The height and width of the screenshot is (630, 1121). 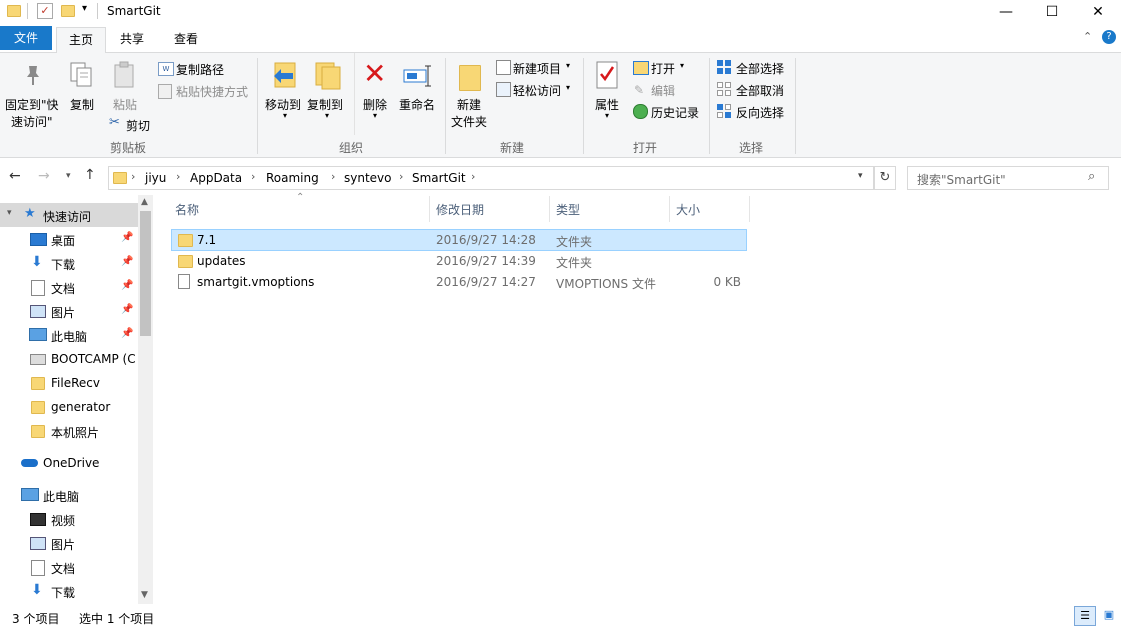 I want to click on history-button: 历史记录, so click(x=675, y=112).